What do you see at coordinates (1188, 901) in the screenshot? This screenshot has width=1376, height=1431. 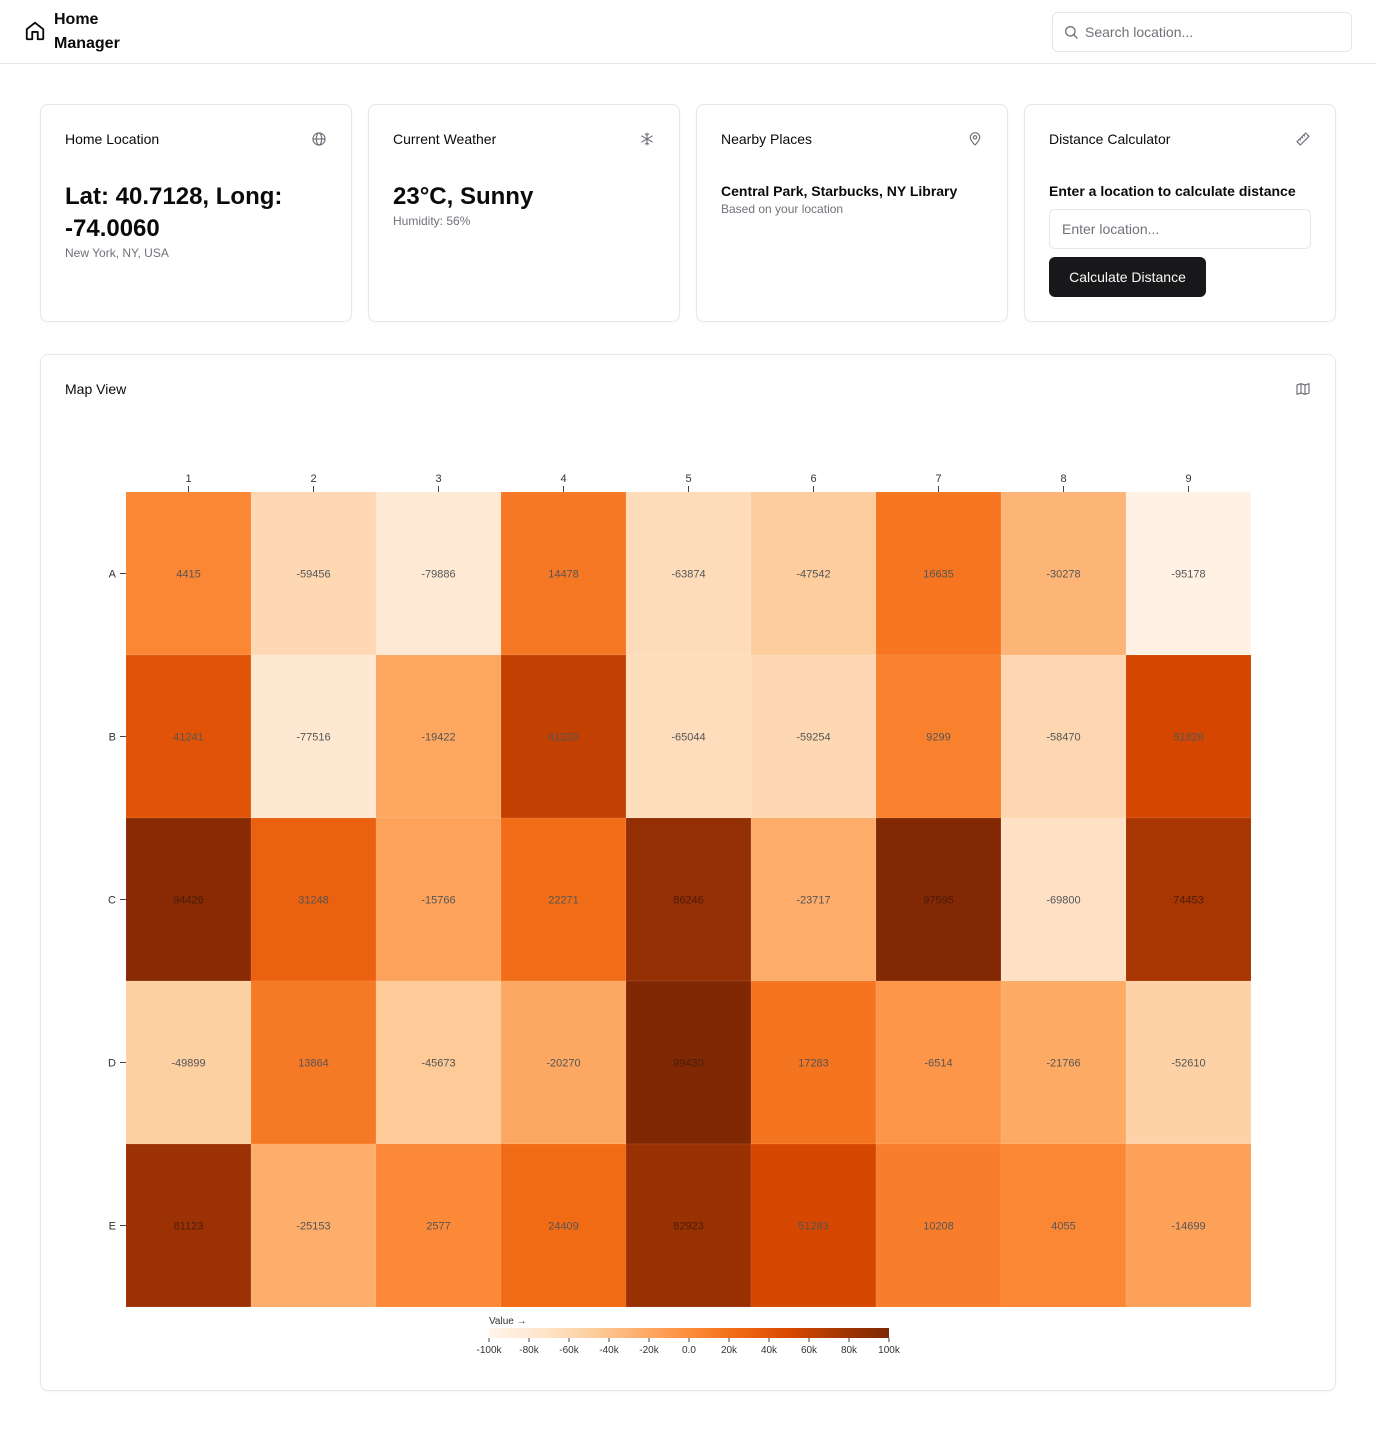 I see `cell-value-label: 74453` at bounding box center [1188, 901].